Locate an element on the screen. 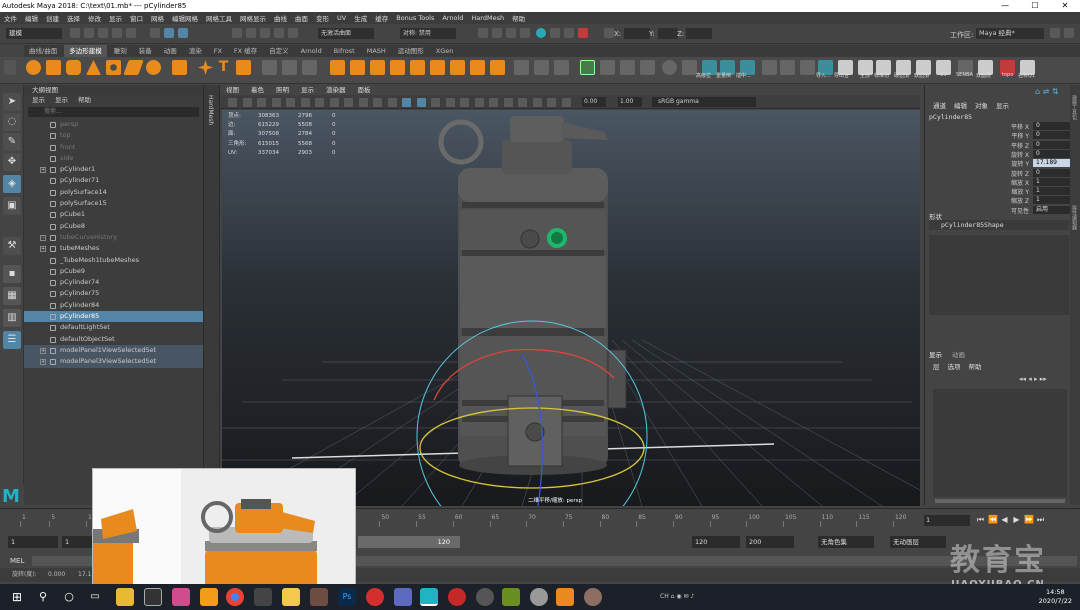 The width and height of the screenshot is (1080, 610). shelf-tab-3: 装备 is located at coordinates (145, 51).